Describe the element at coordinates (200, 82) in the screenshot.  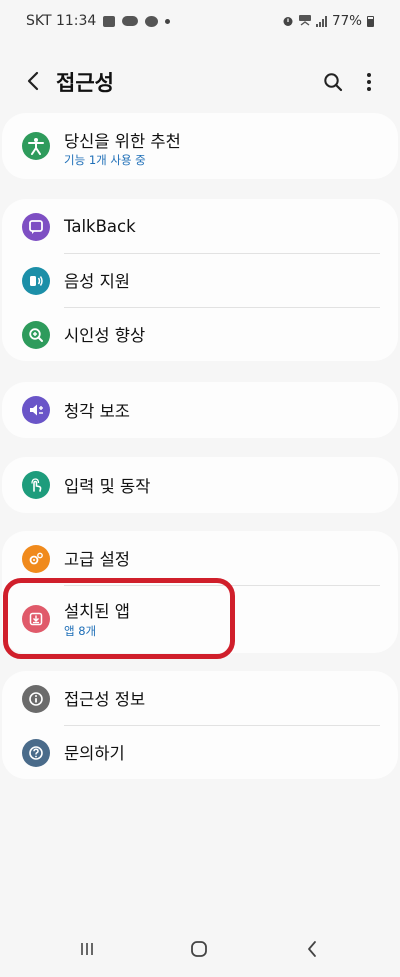
I see `app-header: 접근성` at that location.